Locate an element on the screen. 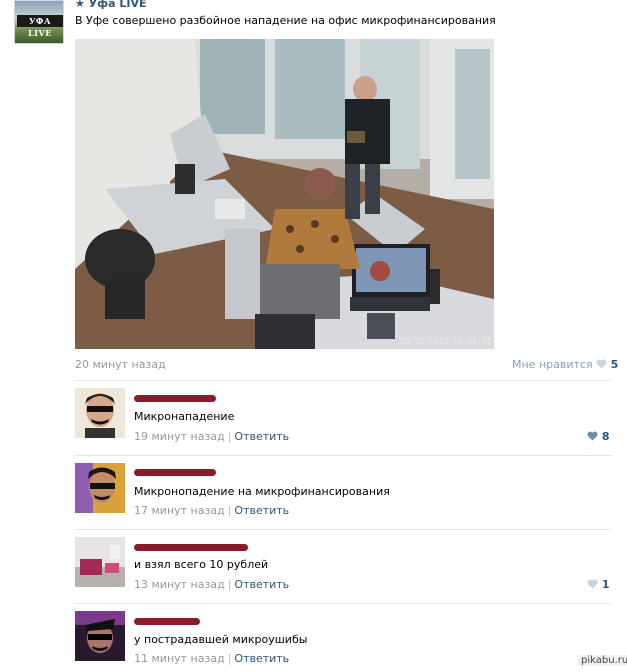 This screenshot has width=627, height=672. comment-text: и взял всего 10 рублей is located at coordinates (201, 564).